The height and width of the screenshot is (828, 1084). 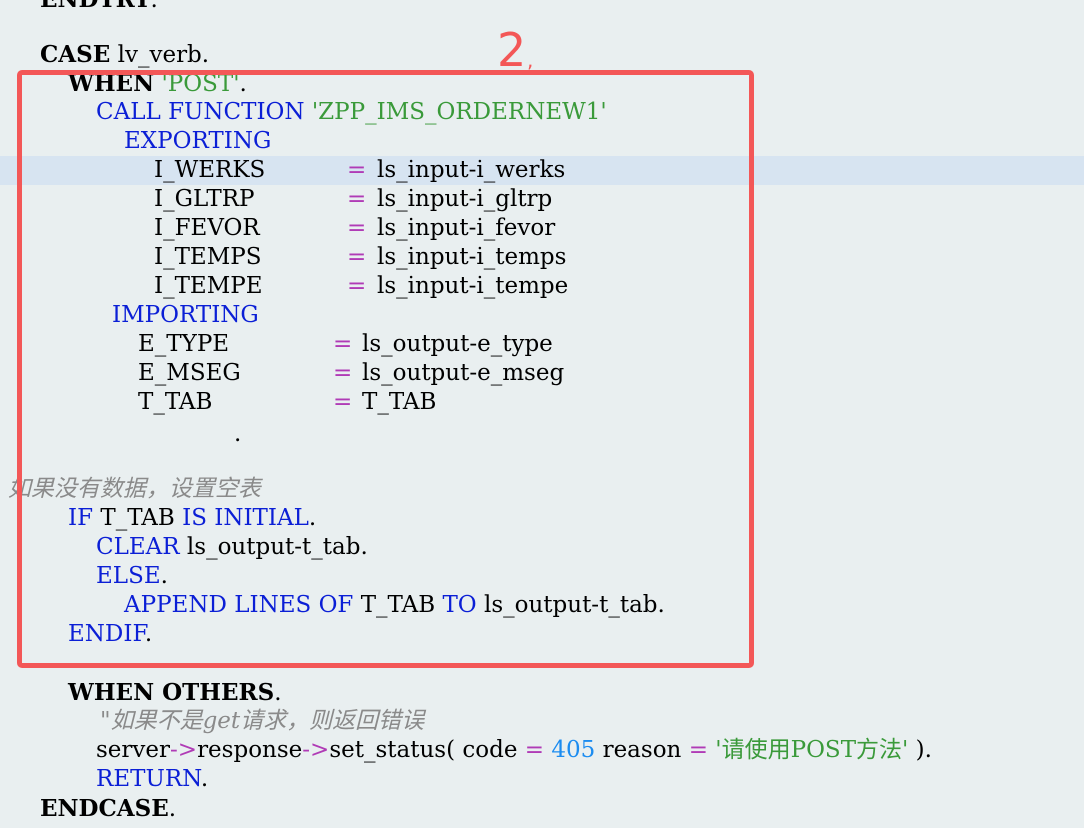 What do you see at coordinates (576, 692) in the screenshot?
I see `code-line-when-others: WHEN OTHERS.` at bounding box center [576, 692].